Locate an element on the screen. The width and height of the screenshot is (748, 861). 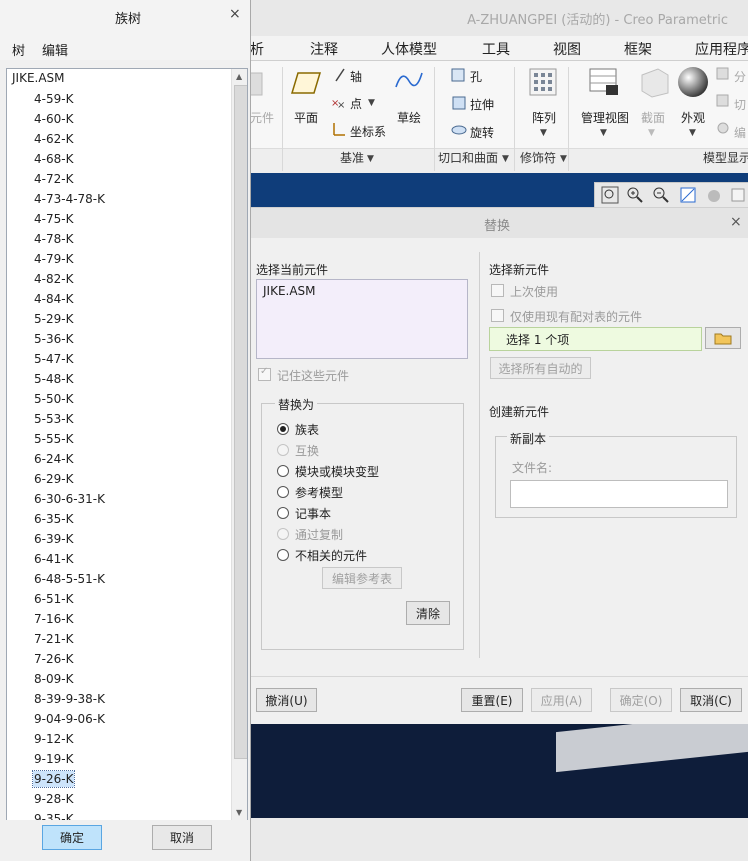
reset-button: 重置(E) is located at coordinates (492, 700).